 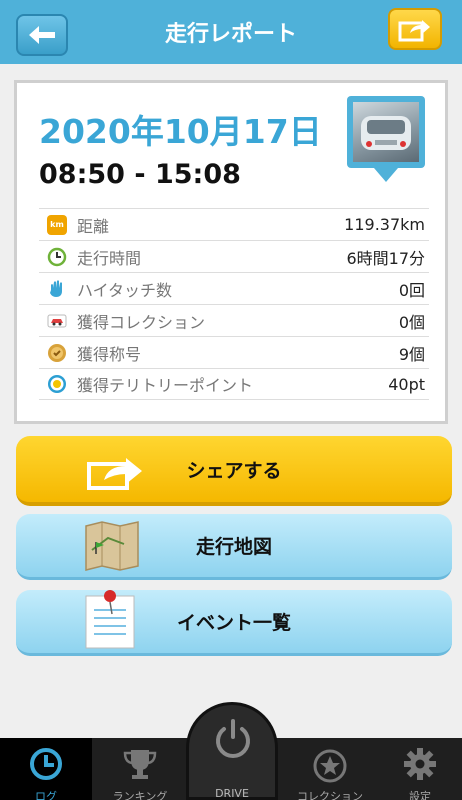 I want to click on stat-value: 9個, so click(x=411, y=354).